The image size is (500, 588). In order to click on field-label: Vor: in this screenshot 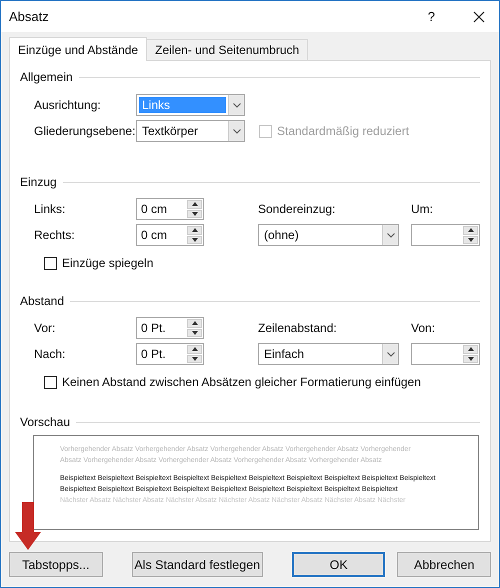, I will do `click(45, 328)`.